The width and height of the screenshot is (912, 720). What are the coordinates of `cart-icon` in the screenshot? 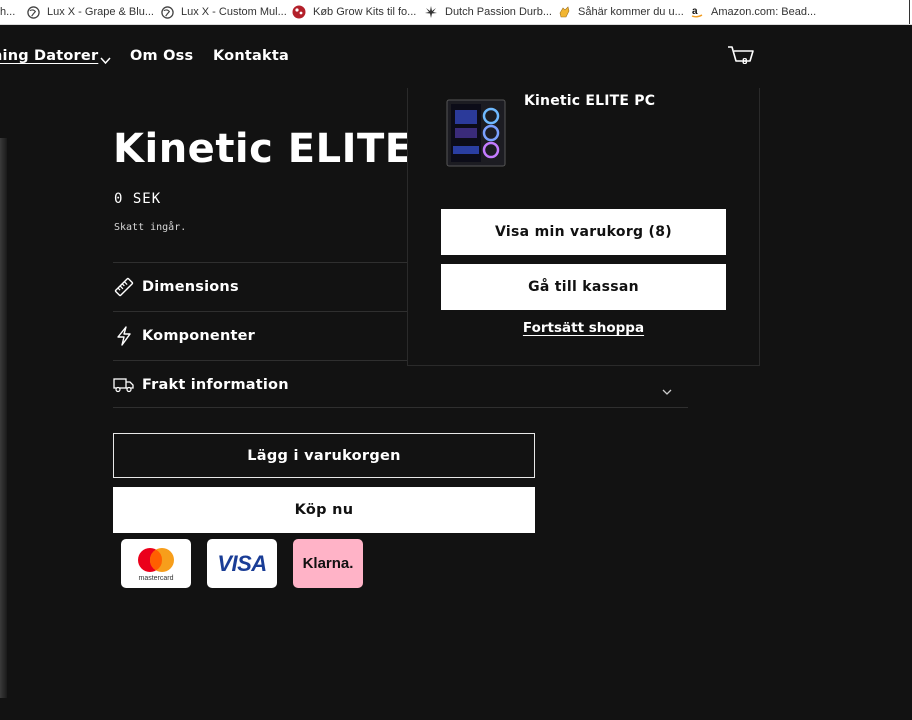 It's located at (741, 54).